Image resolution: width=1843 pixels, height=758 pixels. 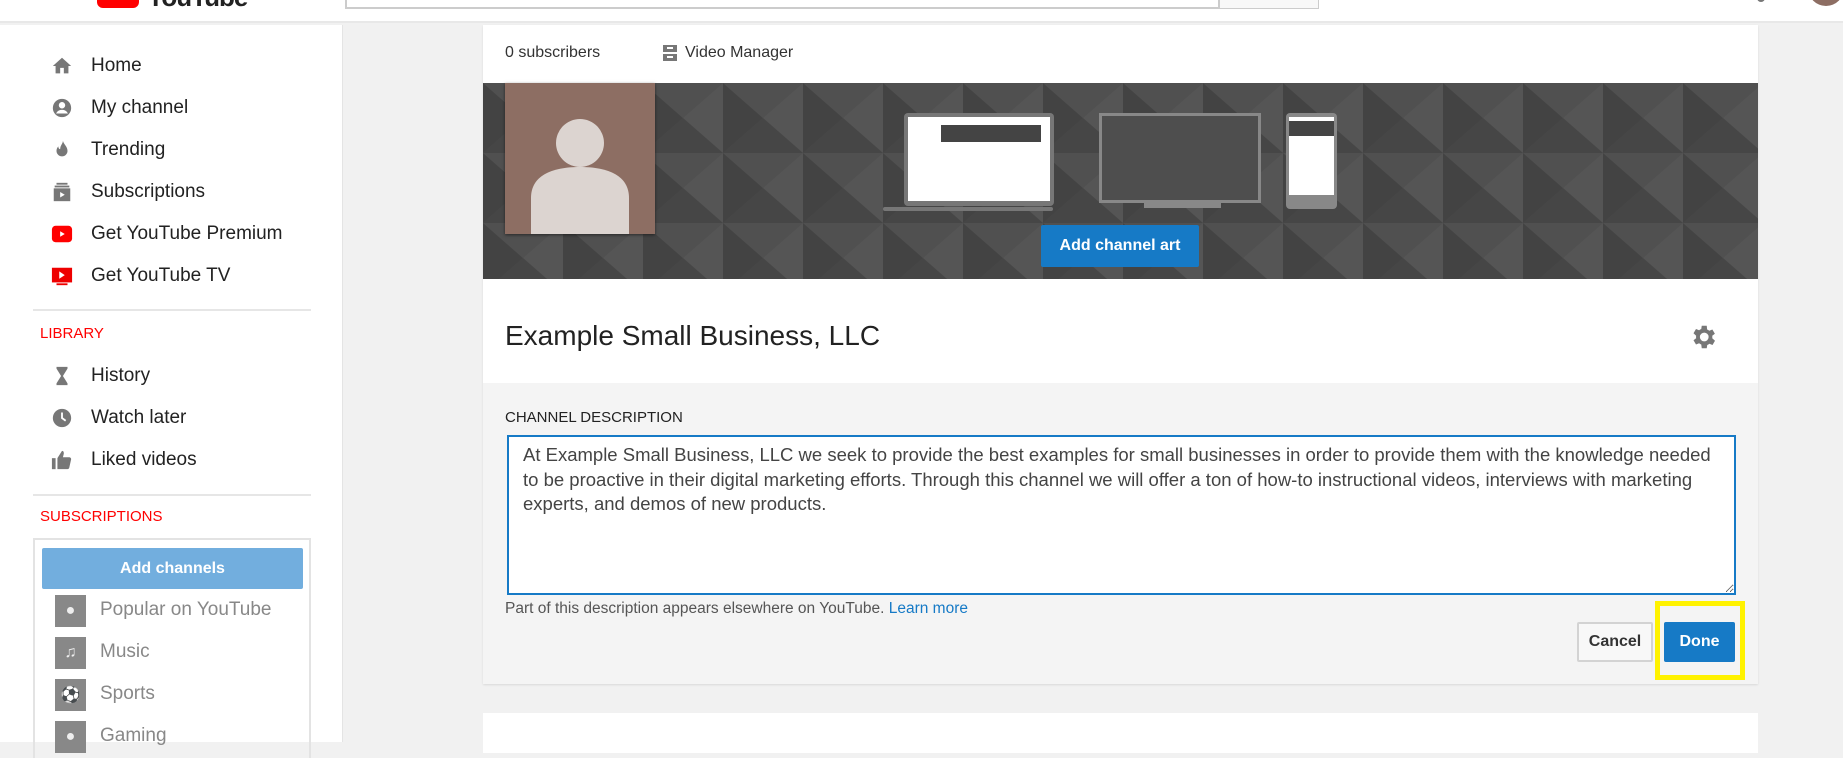 I want to click on youtube-premium-icon, so click(x=62, y=234).